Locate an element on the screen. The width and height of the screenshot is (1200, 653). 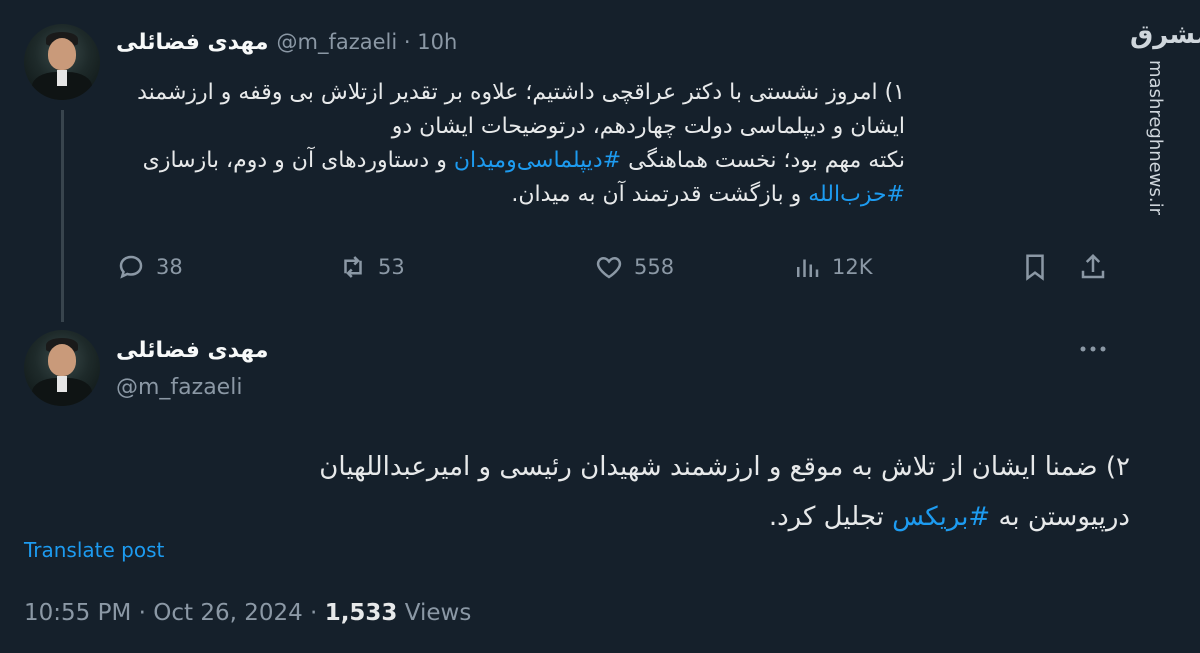
more-icon is located at coordinates (1093, 349).